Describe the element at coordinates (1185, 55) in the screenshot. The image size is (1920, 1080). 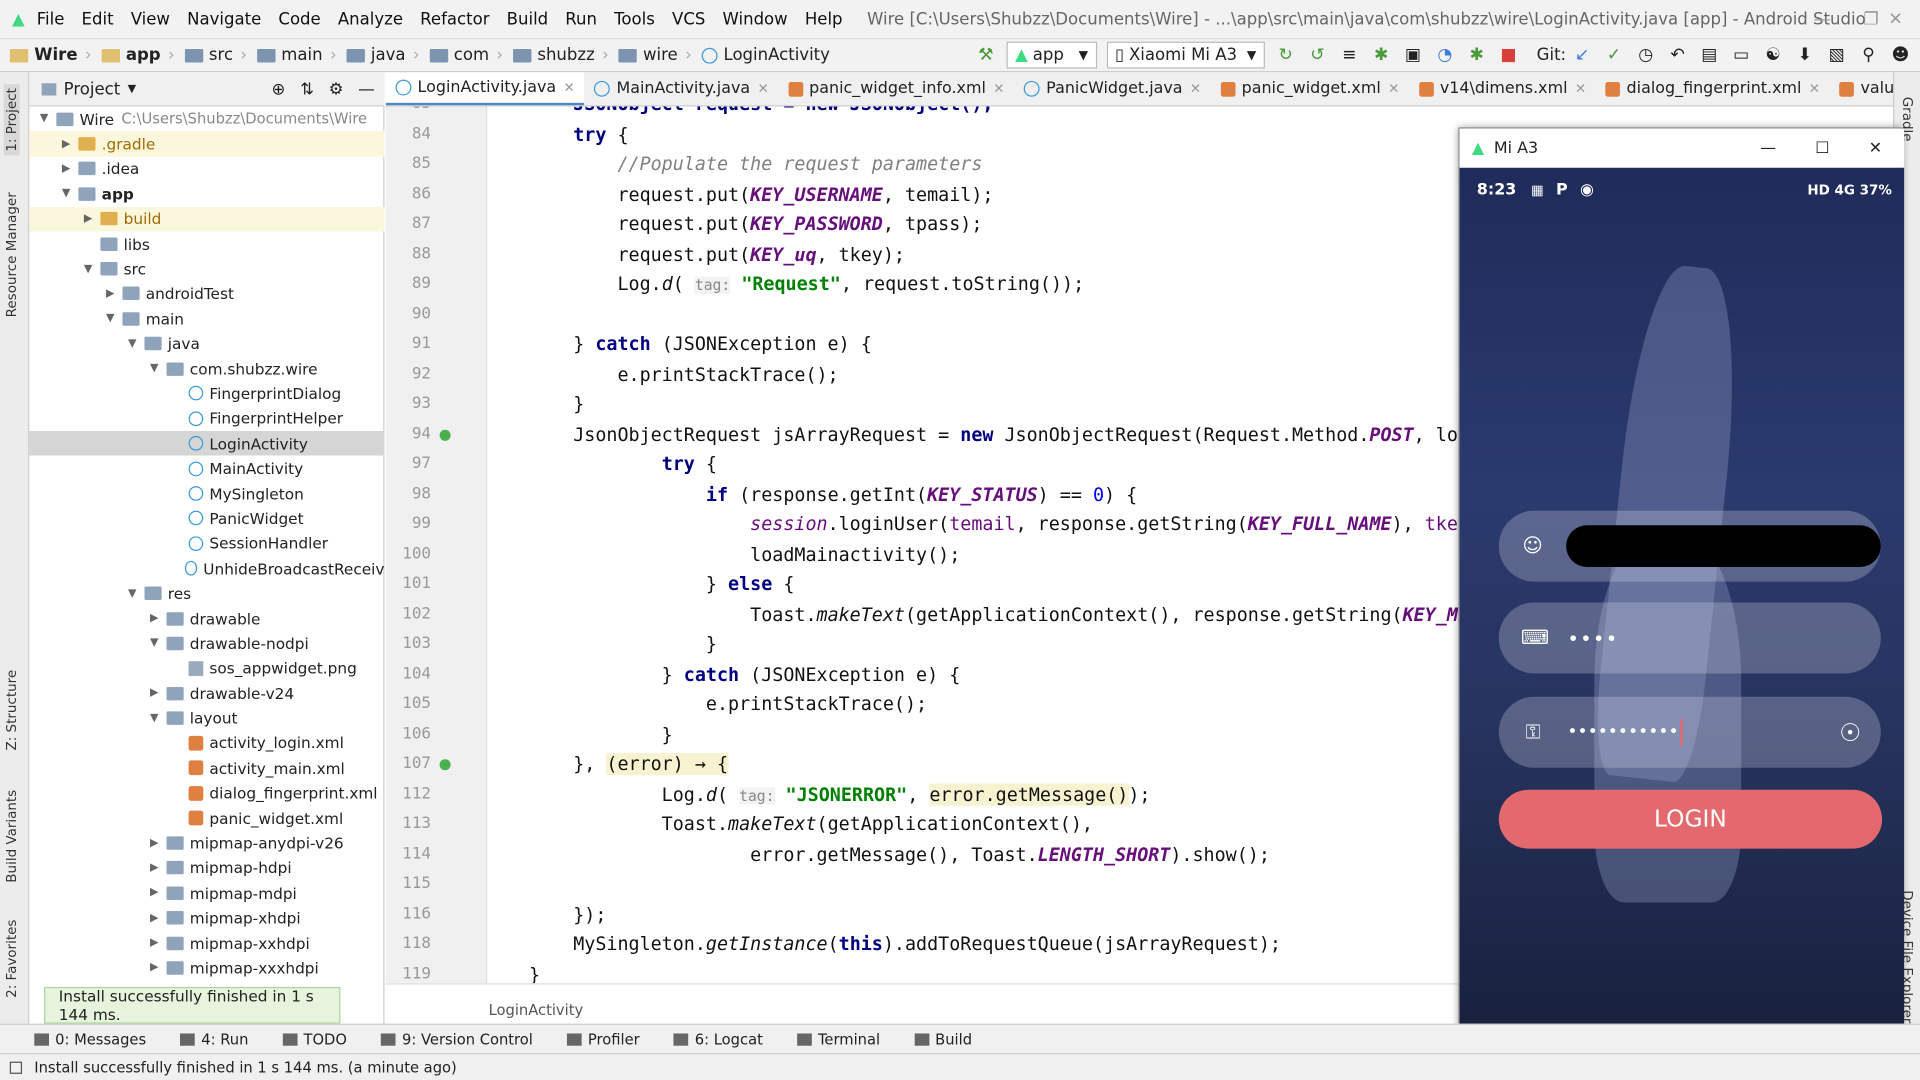
I see `device-select: ▯ Xiaomi Mi A3 ▼` at that location.